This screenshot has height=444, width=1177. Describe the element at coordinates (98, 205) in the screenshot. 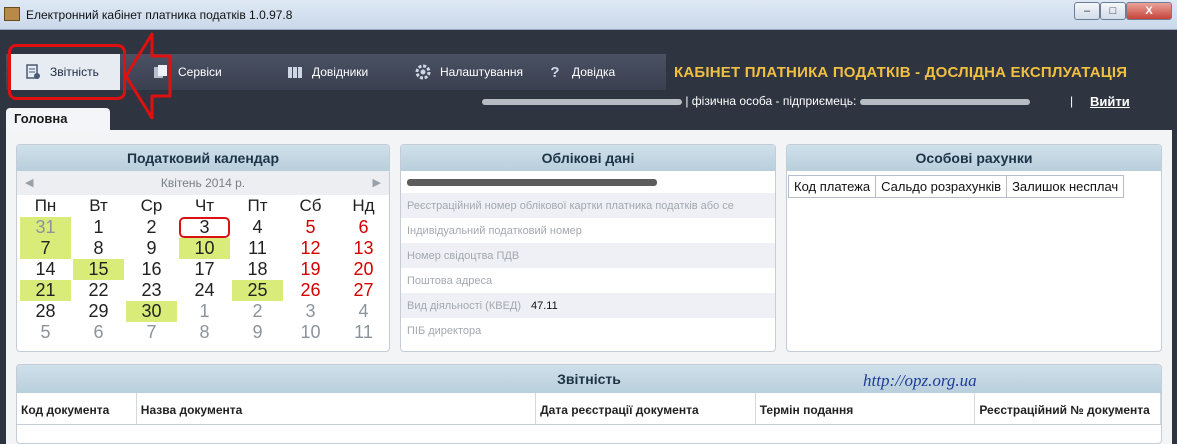

I see `calendar-weekday: Вт` at that location.